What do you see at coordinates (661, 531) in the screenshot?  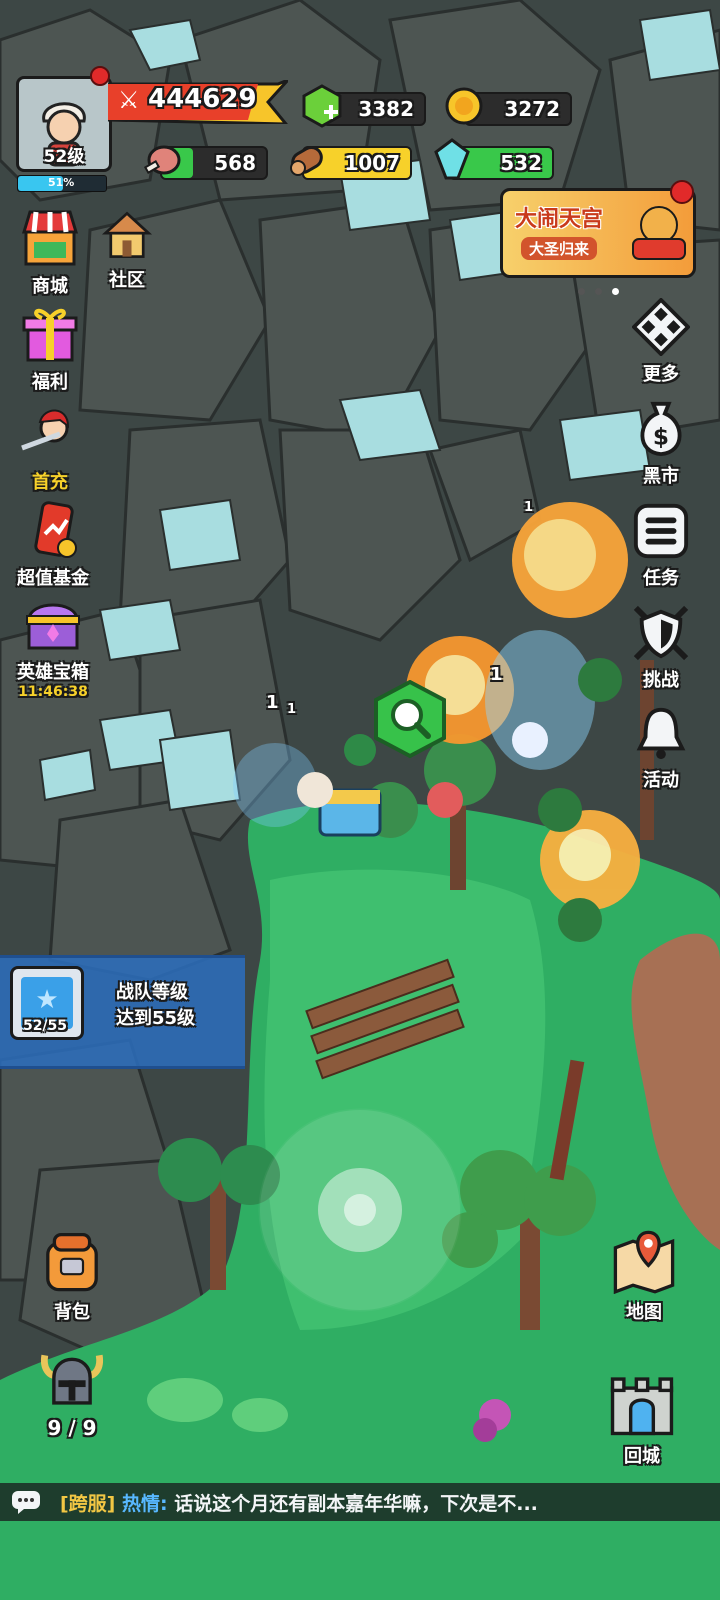 I see `task-list-icon` at bounding box center [661, 531].